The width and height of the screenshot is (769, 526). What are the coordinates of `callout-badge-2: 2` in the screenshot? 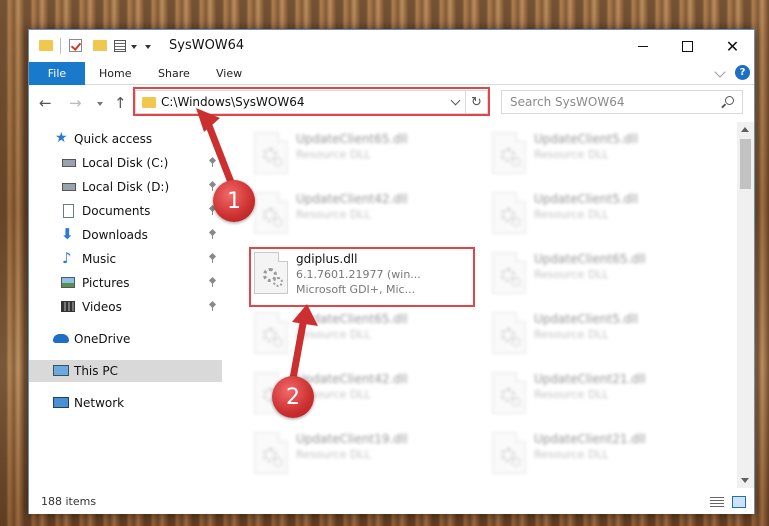 It's located at (293, 397).